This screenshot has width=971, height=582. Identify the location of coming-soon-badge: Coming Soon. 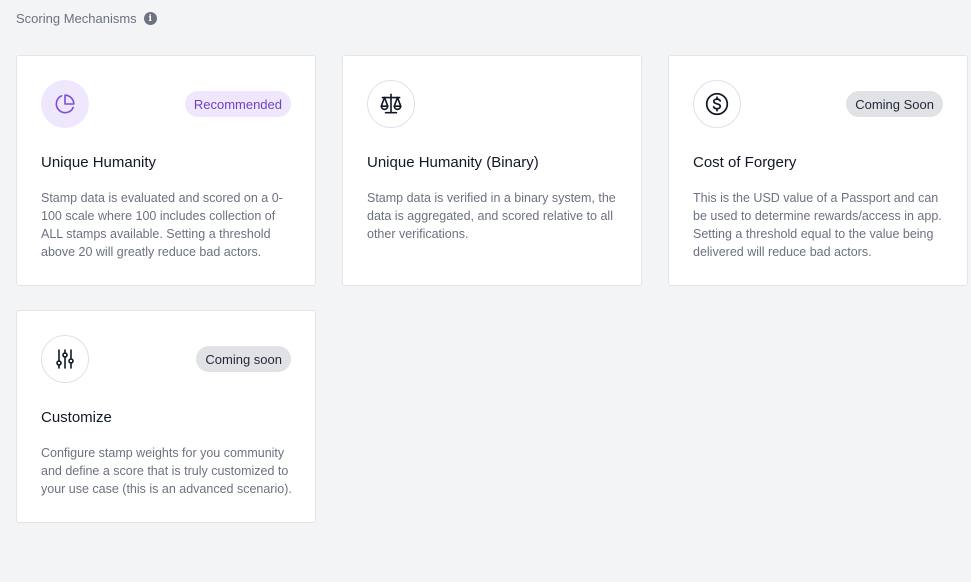
(894, 104).